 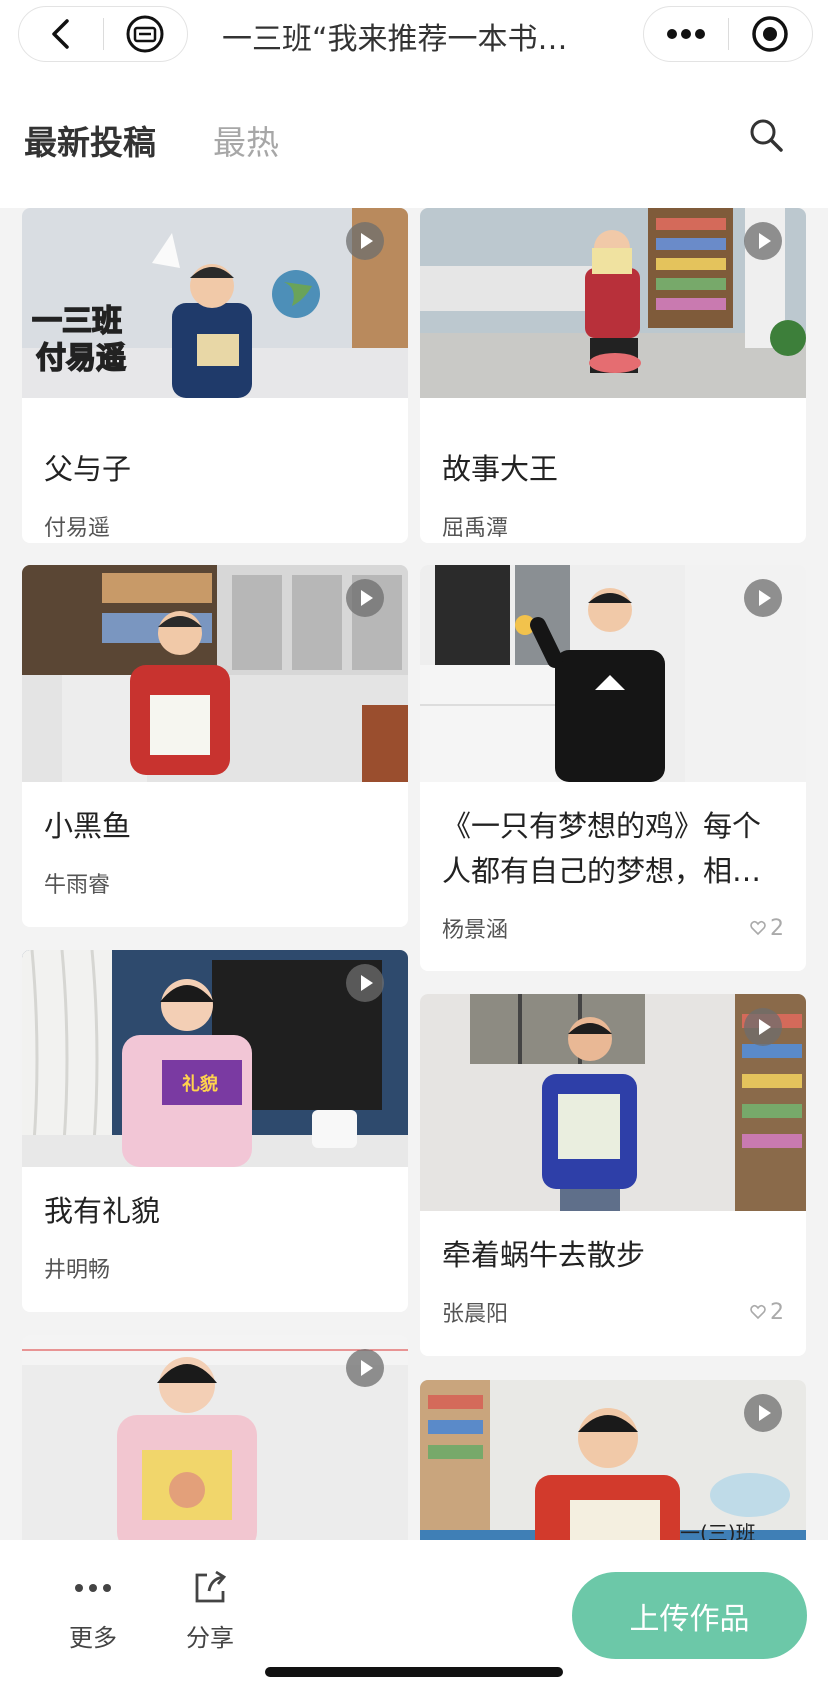 What do you see at coordinates (475, 1314) in the screenshot?
I see `author-name: 张晨阳` at bounding box center [475, 1314].